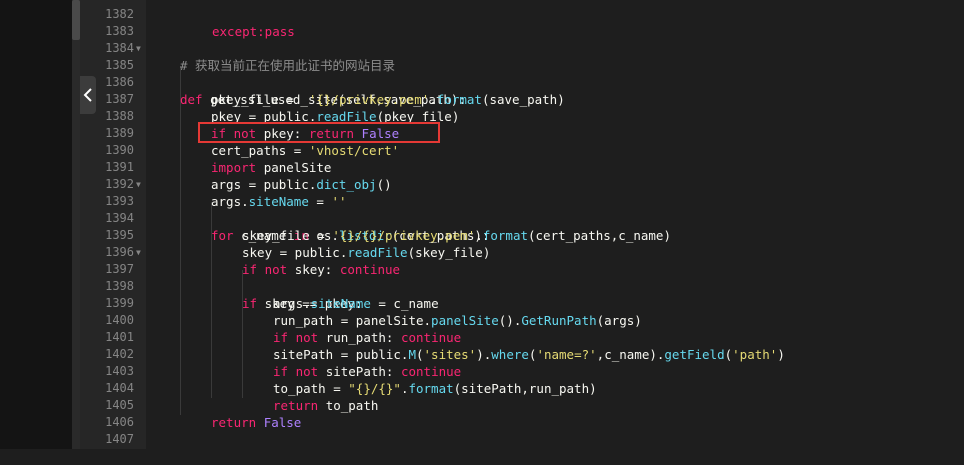  Describe the element at coordinates (319, 132) in the screenshot. I see `highlight-box` at that location.